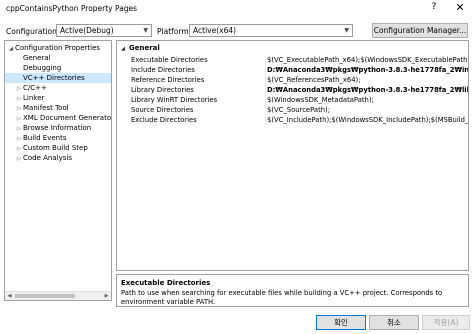 The height and width of the screenshot is (334, 474). Describe the element at coordinates (434, 8) in the screenshot. I see `help-button: ?` at that location.